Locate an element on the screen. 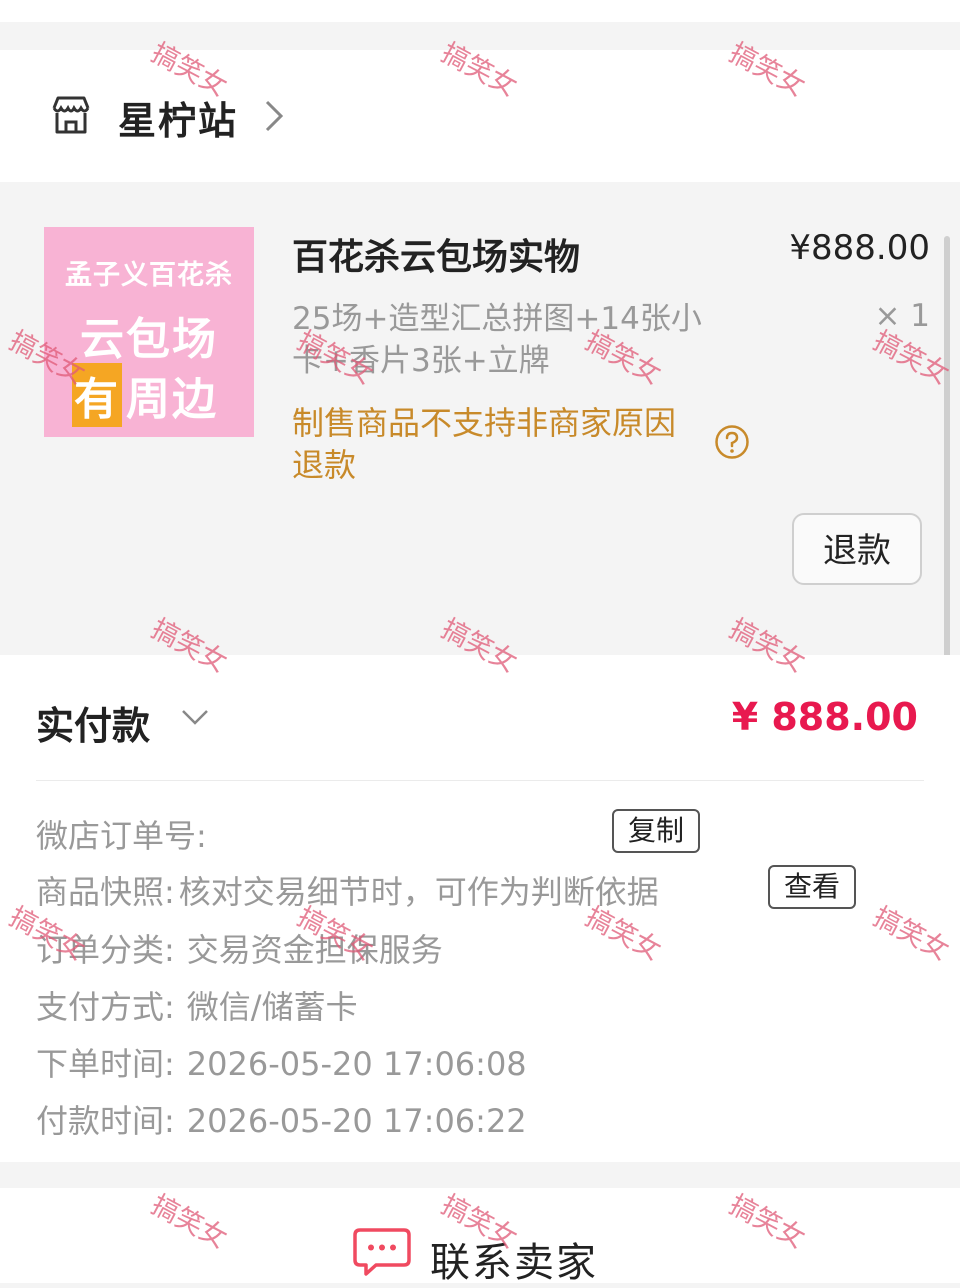 This screenshot has width=960, height=1288. product-image: 孟子义百花杀 云包场 有周边 is located at coordinates (149, 332).